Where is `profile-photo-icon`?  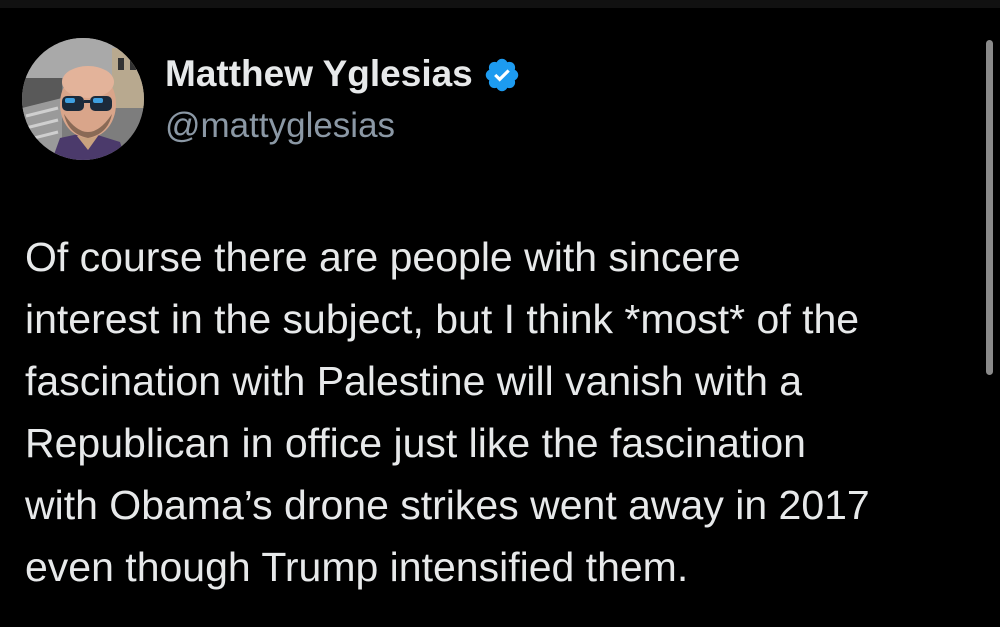 profile-photo-icon is located at coordinates (83, 99).